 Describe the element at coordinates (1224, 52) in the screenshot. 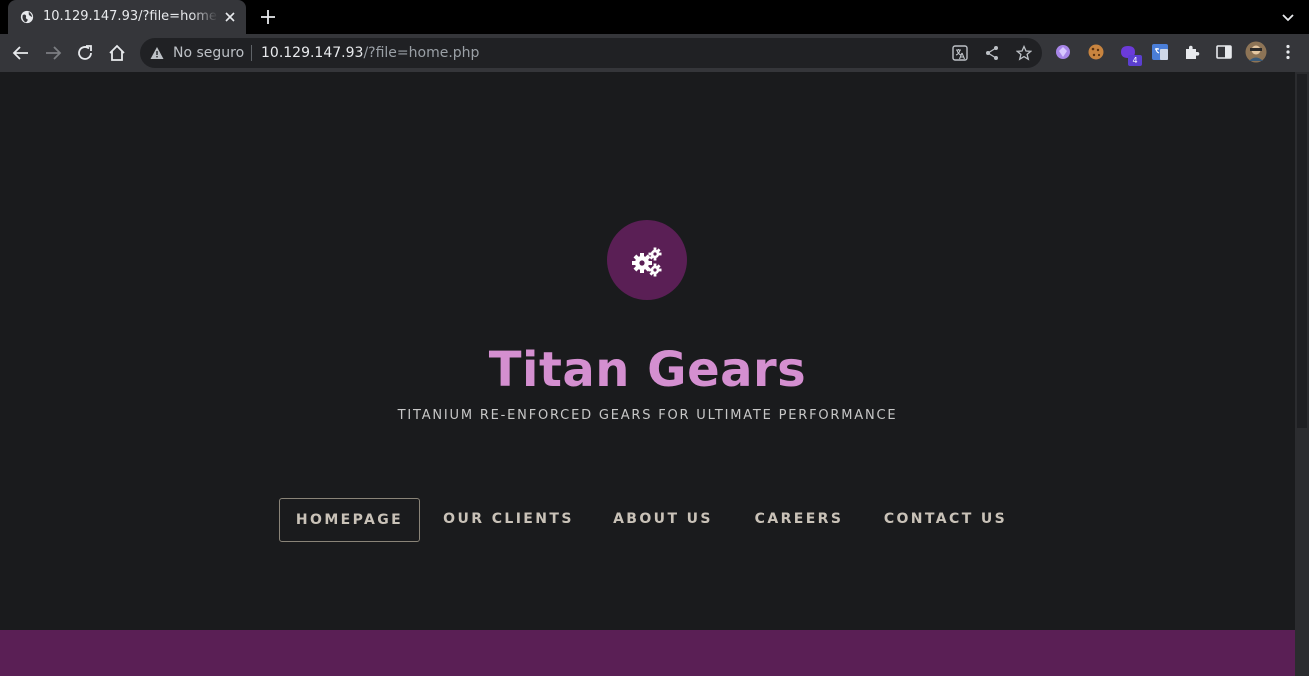

I see `side-panel-icon` at that location.